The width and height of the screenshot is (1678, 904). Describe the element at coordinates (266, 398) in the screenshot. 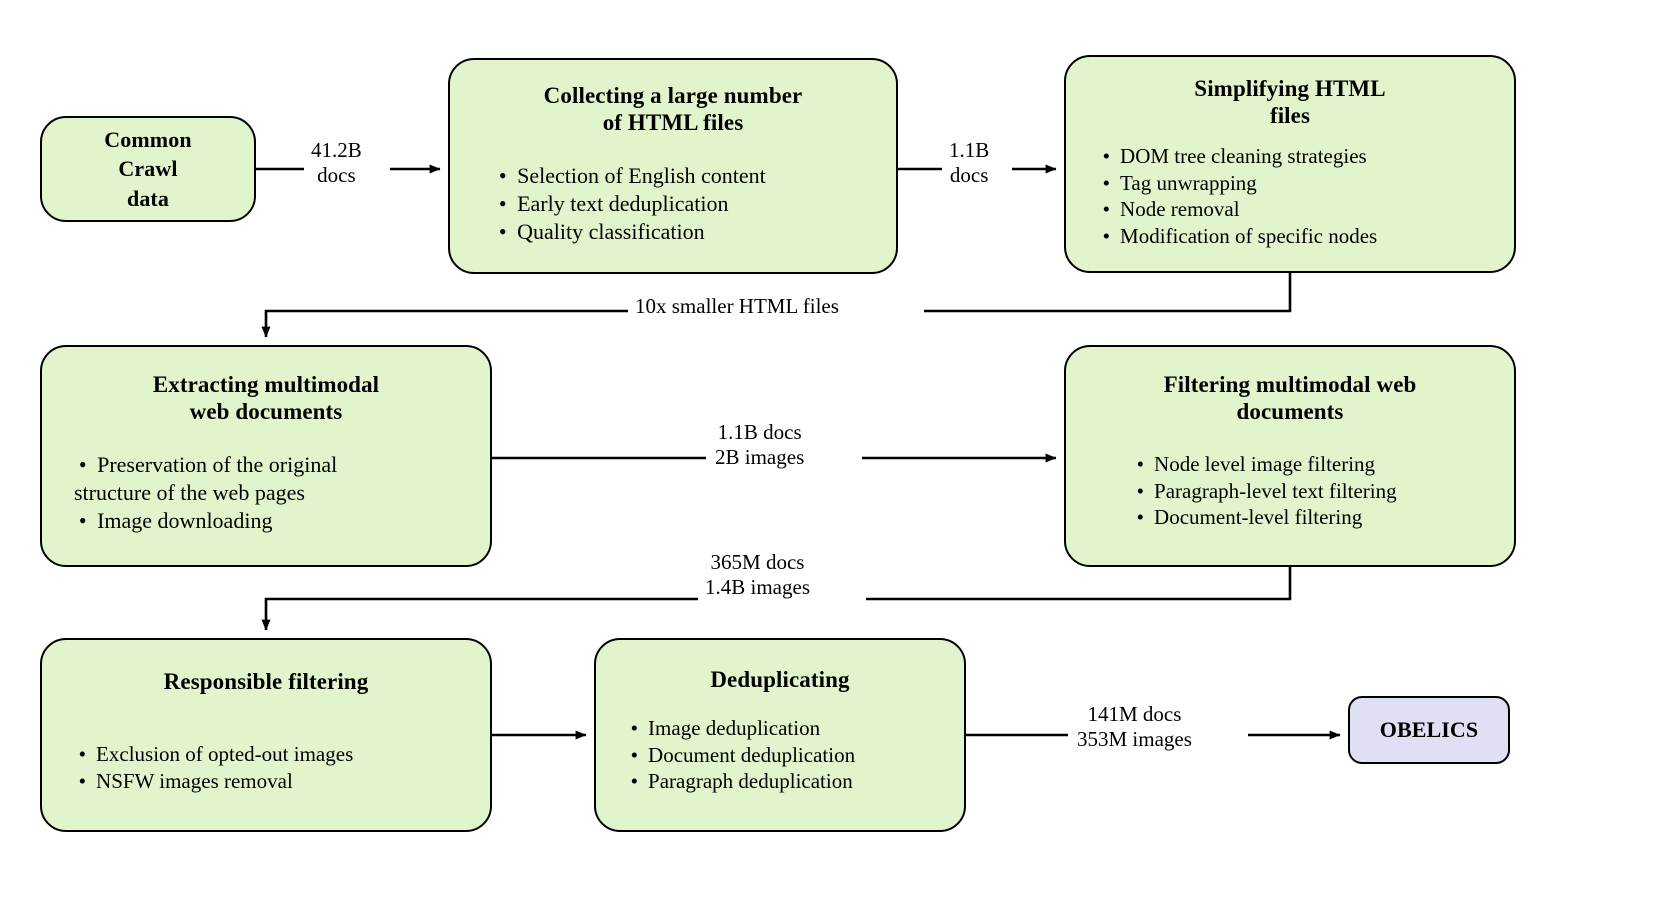

I see `node-extracting-title: Extracting multimodal web documents` at that location.